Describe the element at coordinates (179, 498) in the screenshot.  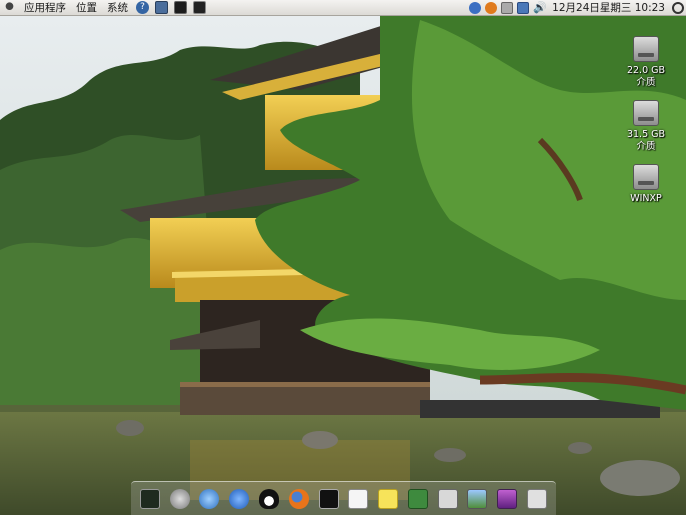
I see `seahorse-icon` at that location.